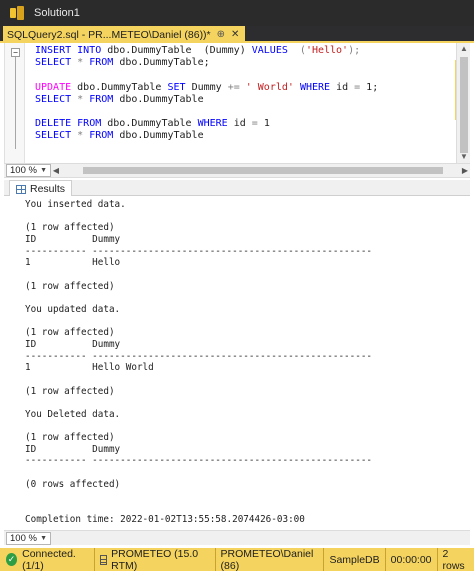 The height and width of the screenshot is (571, 474). Describe the element at coordinates (21, 189) in the screenshot. I see `results-grid-icon` at that location.